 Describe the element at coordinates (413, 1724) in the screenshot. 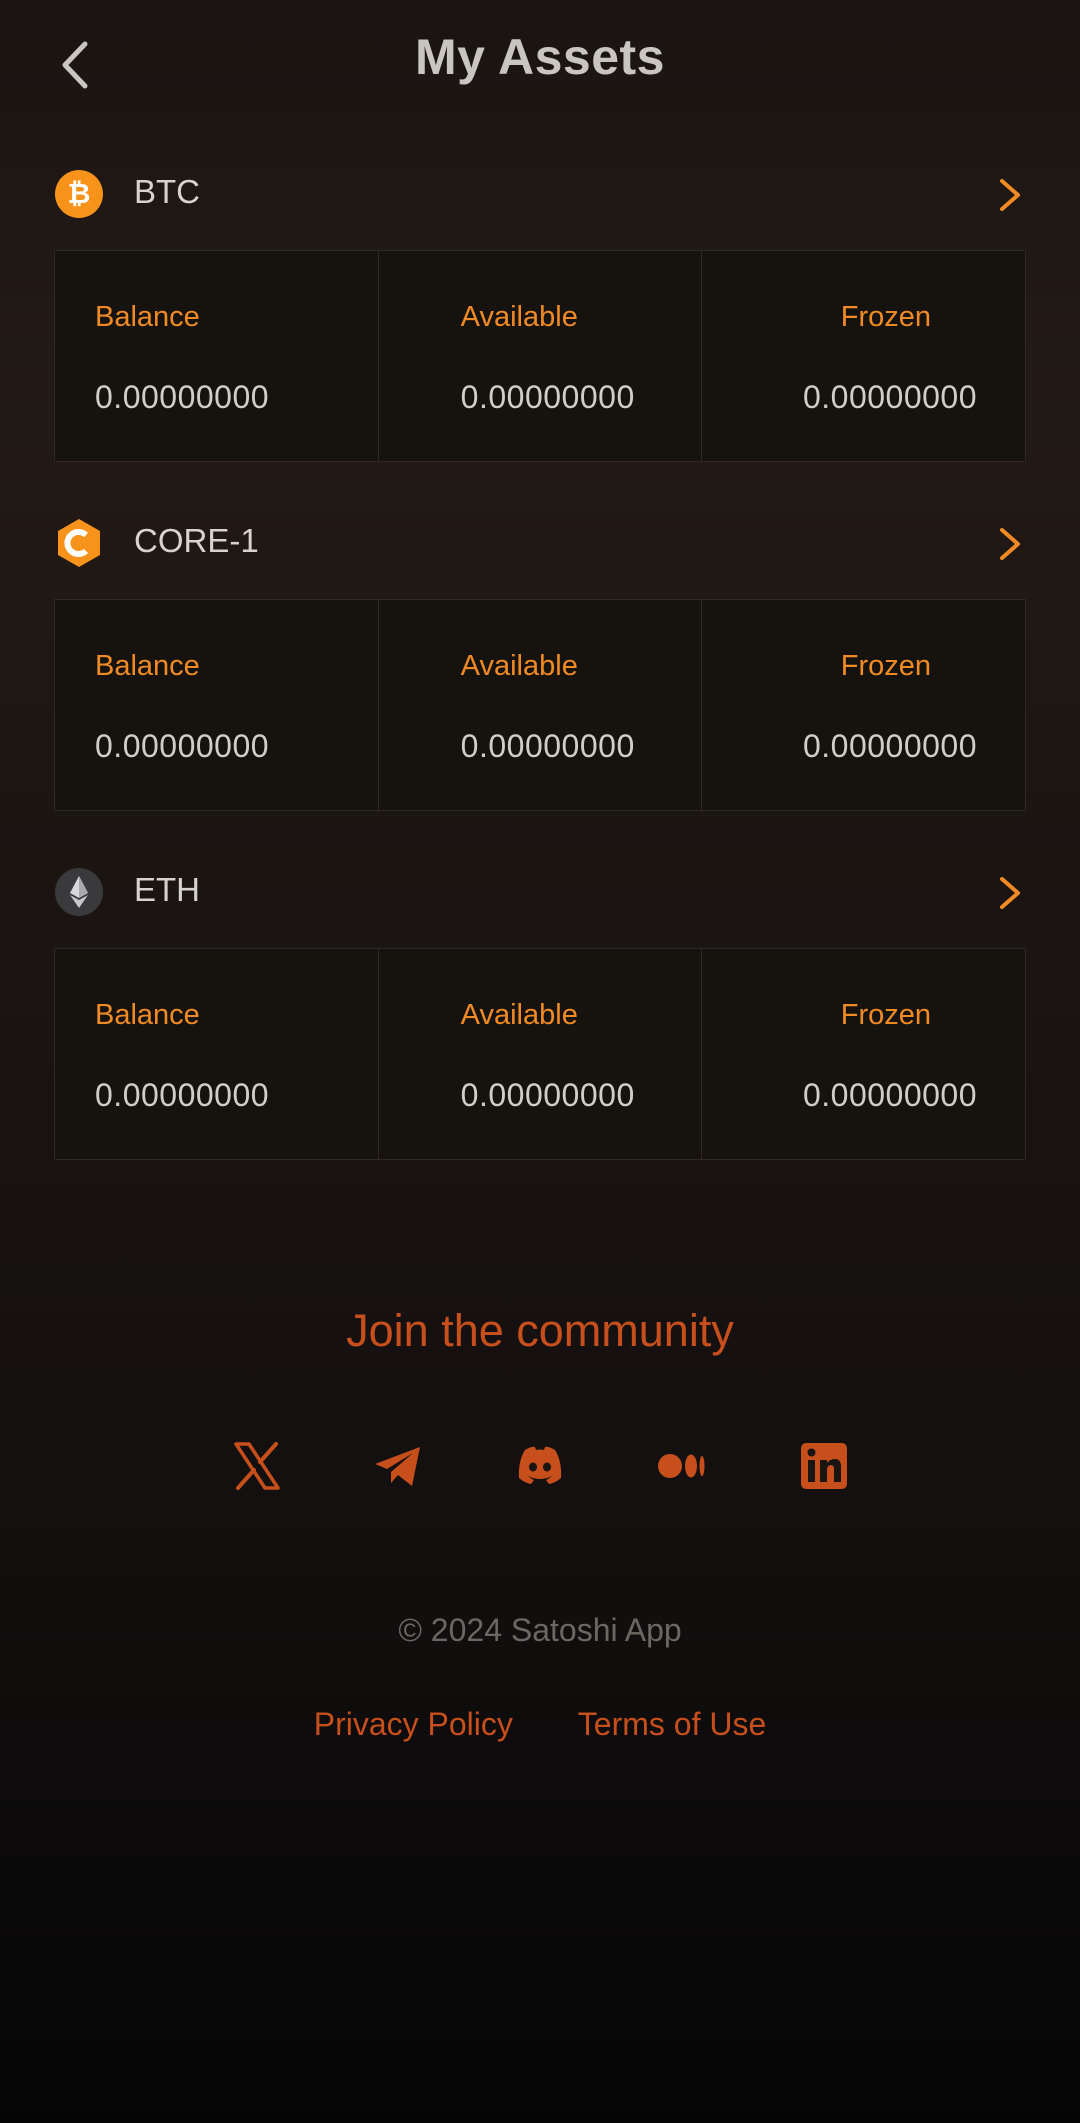

I see `privacy-policy-link: Privacy Policy` at that location.